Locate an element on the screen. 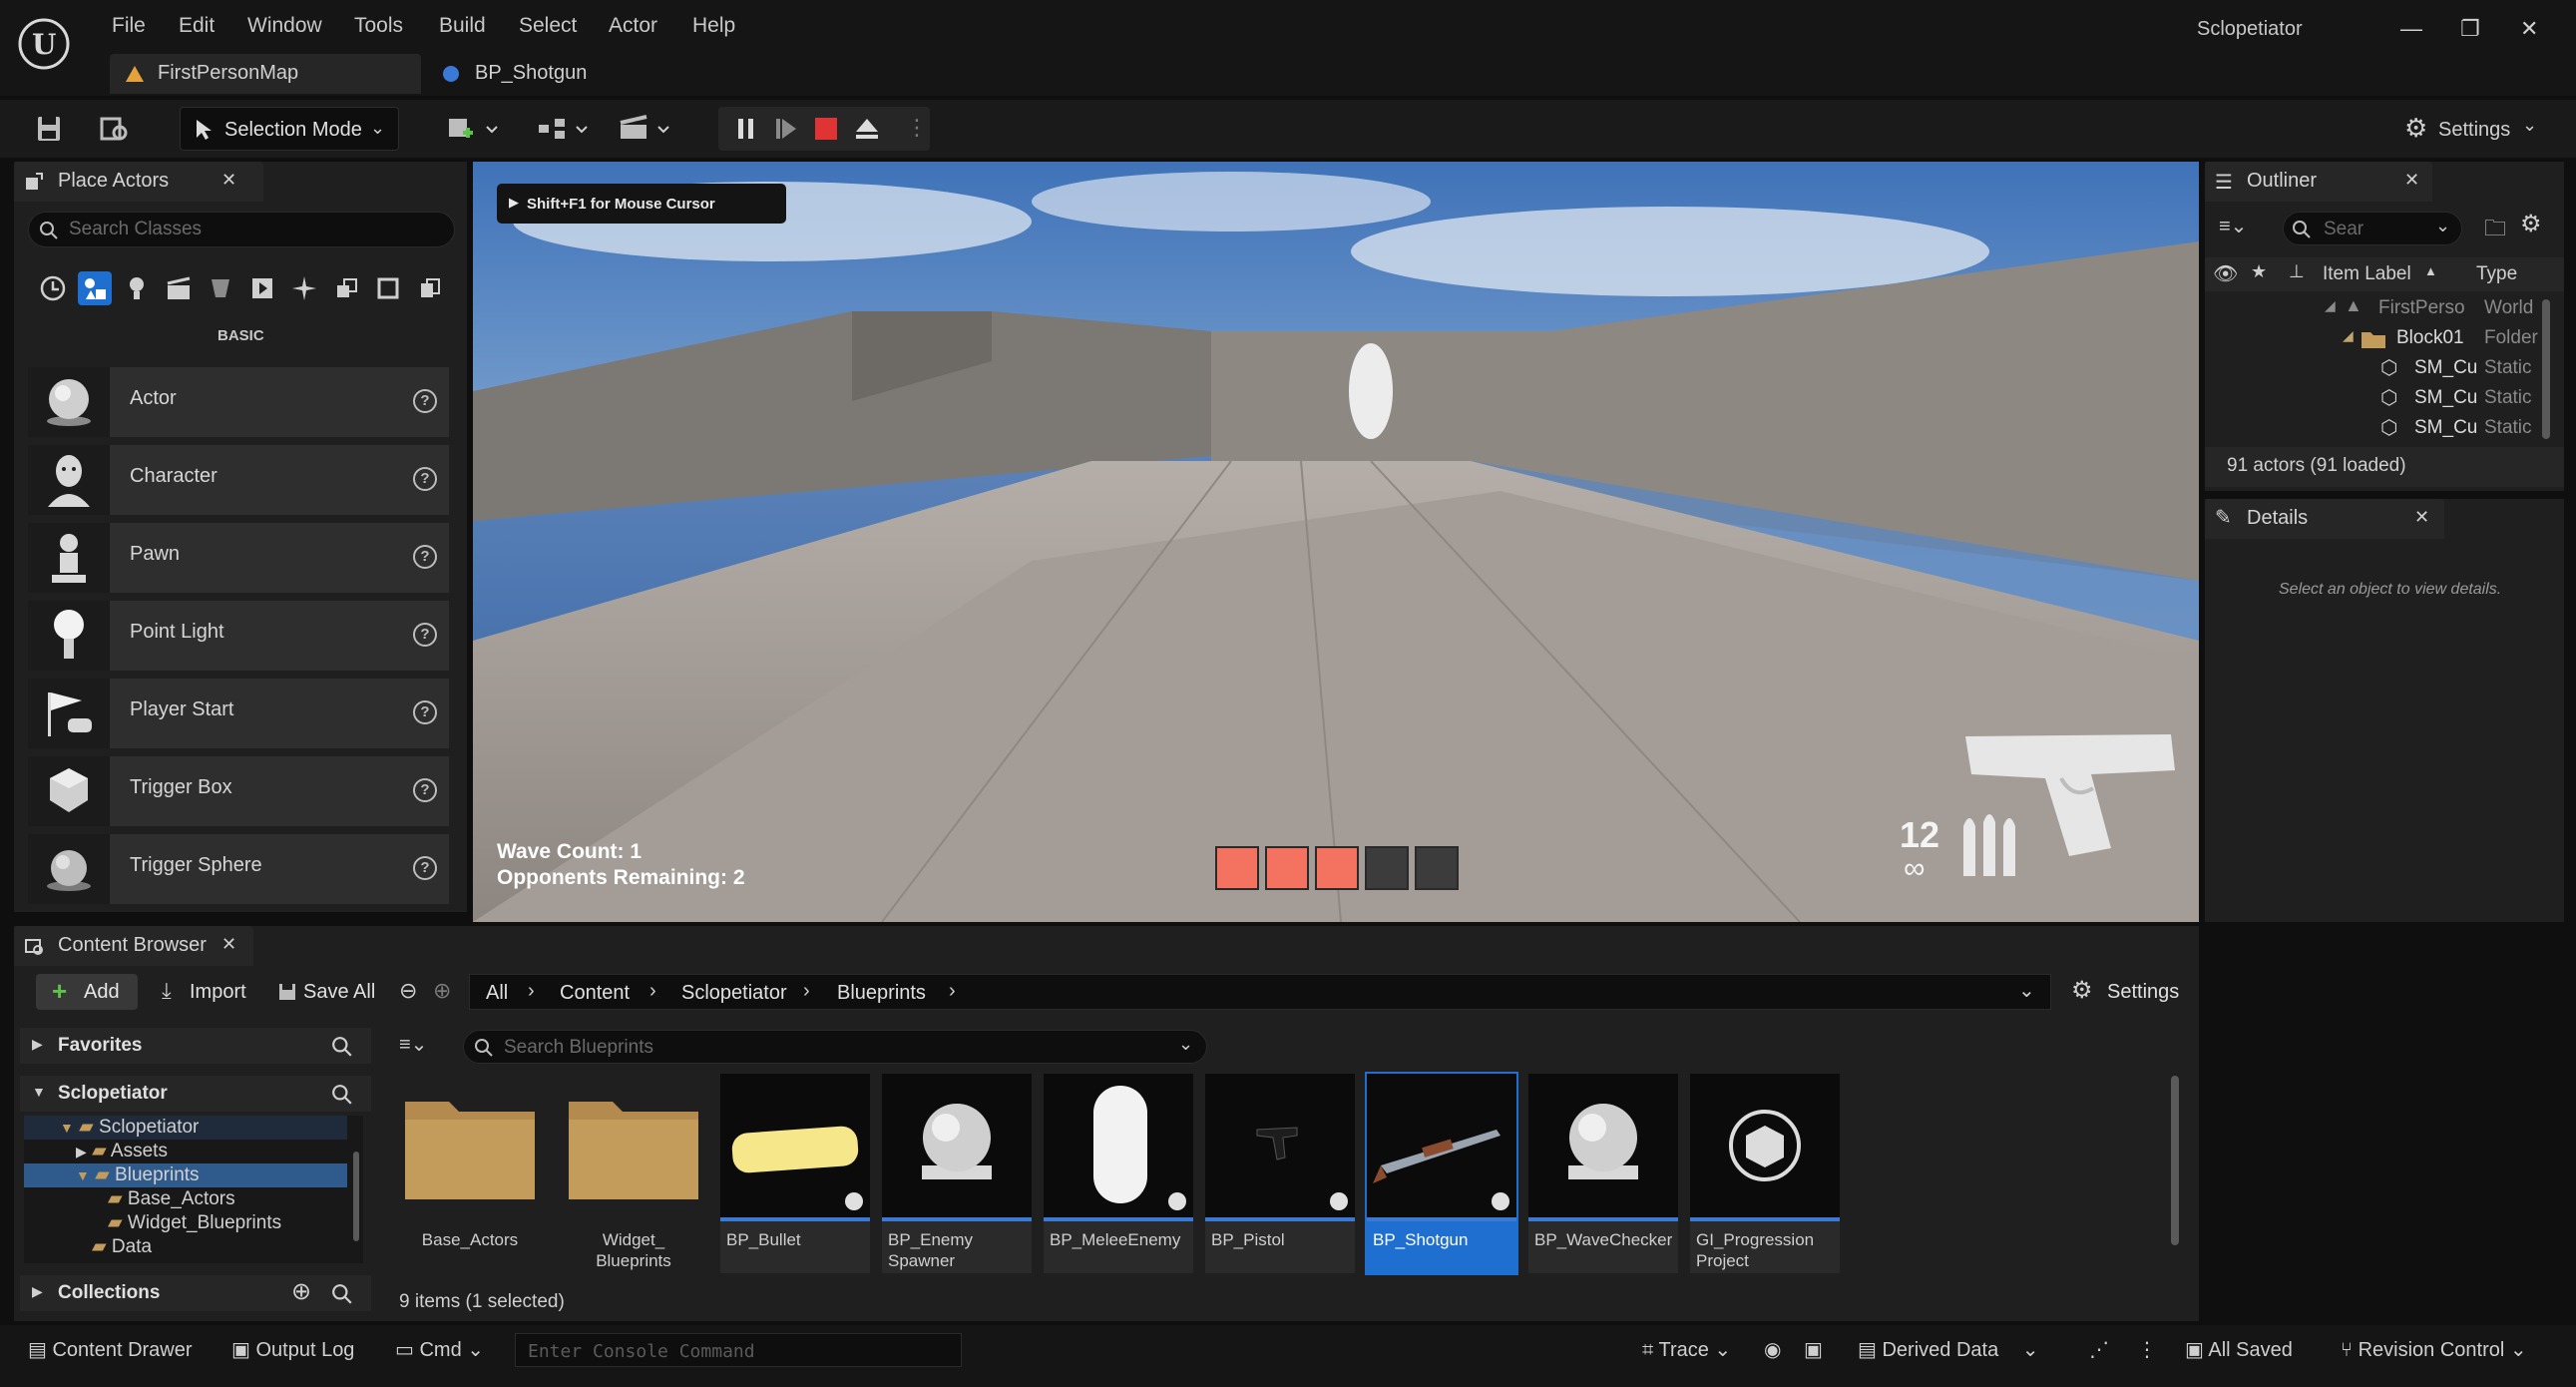  pause-icon is located at coordinates (746, 129).